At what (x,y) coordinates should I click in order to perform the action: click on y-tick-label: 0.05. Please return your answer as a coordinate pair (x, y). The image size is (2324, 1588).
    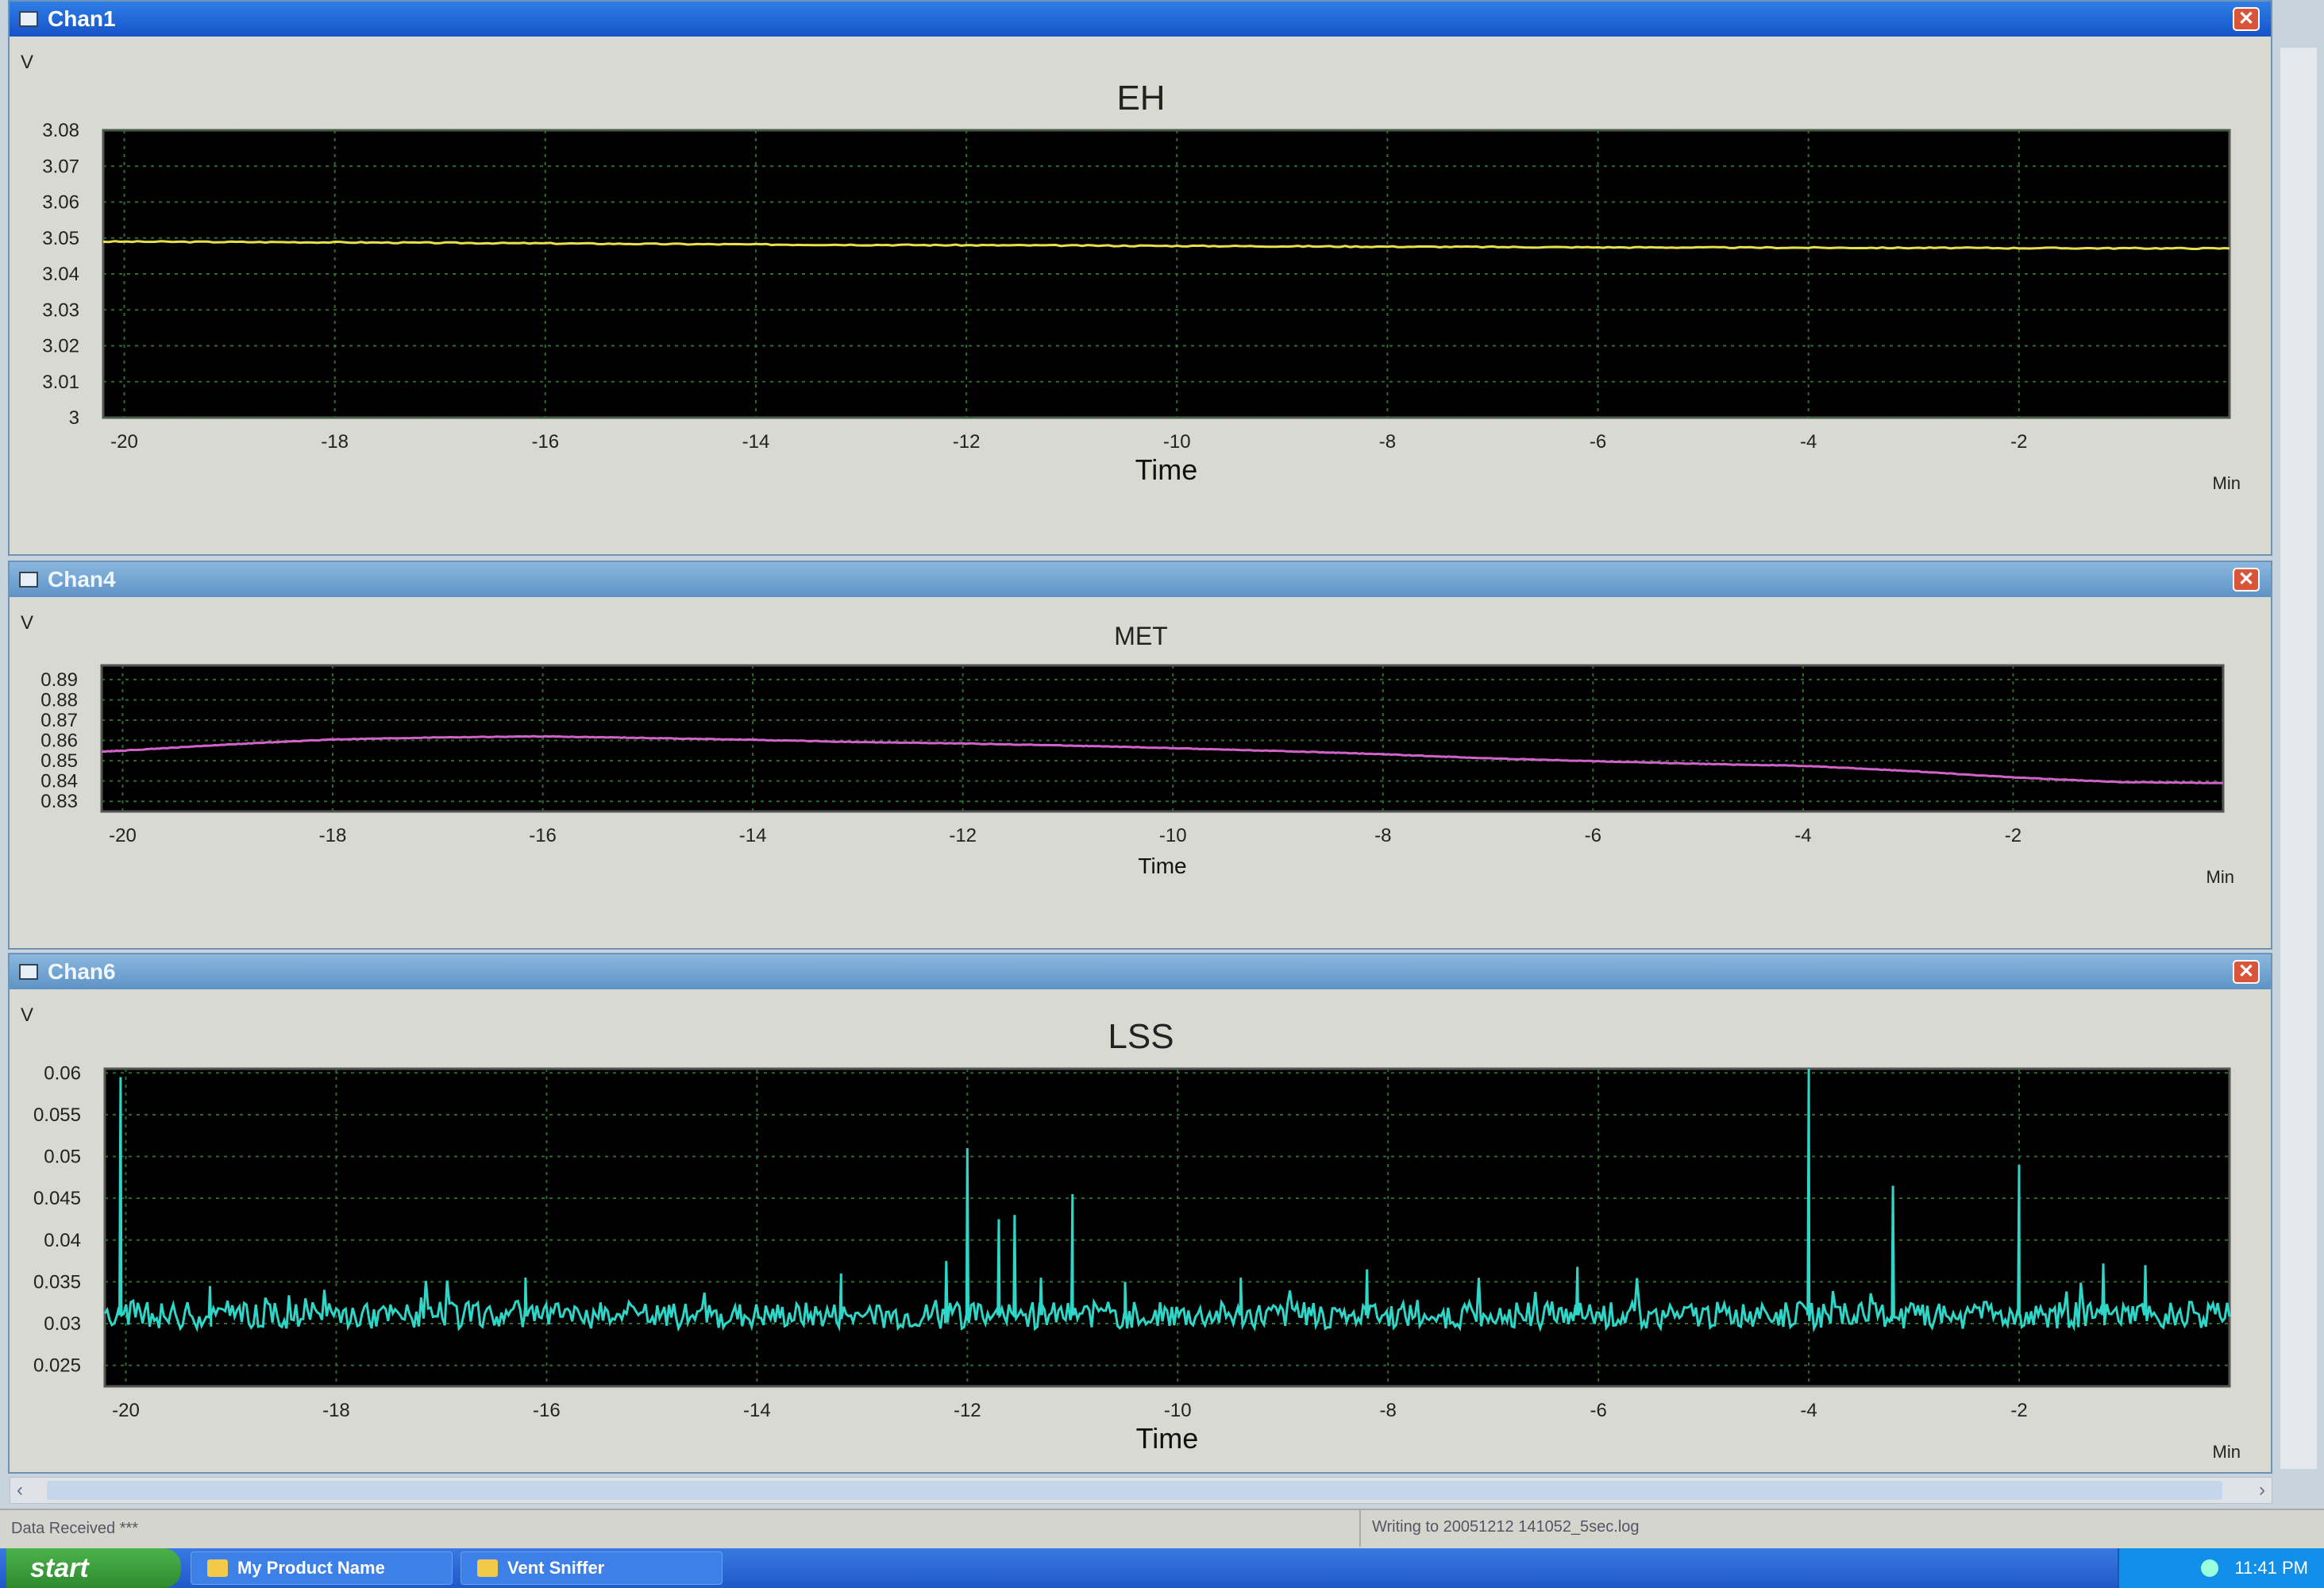
    Looking at the image, I should click on (62, 1157).